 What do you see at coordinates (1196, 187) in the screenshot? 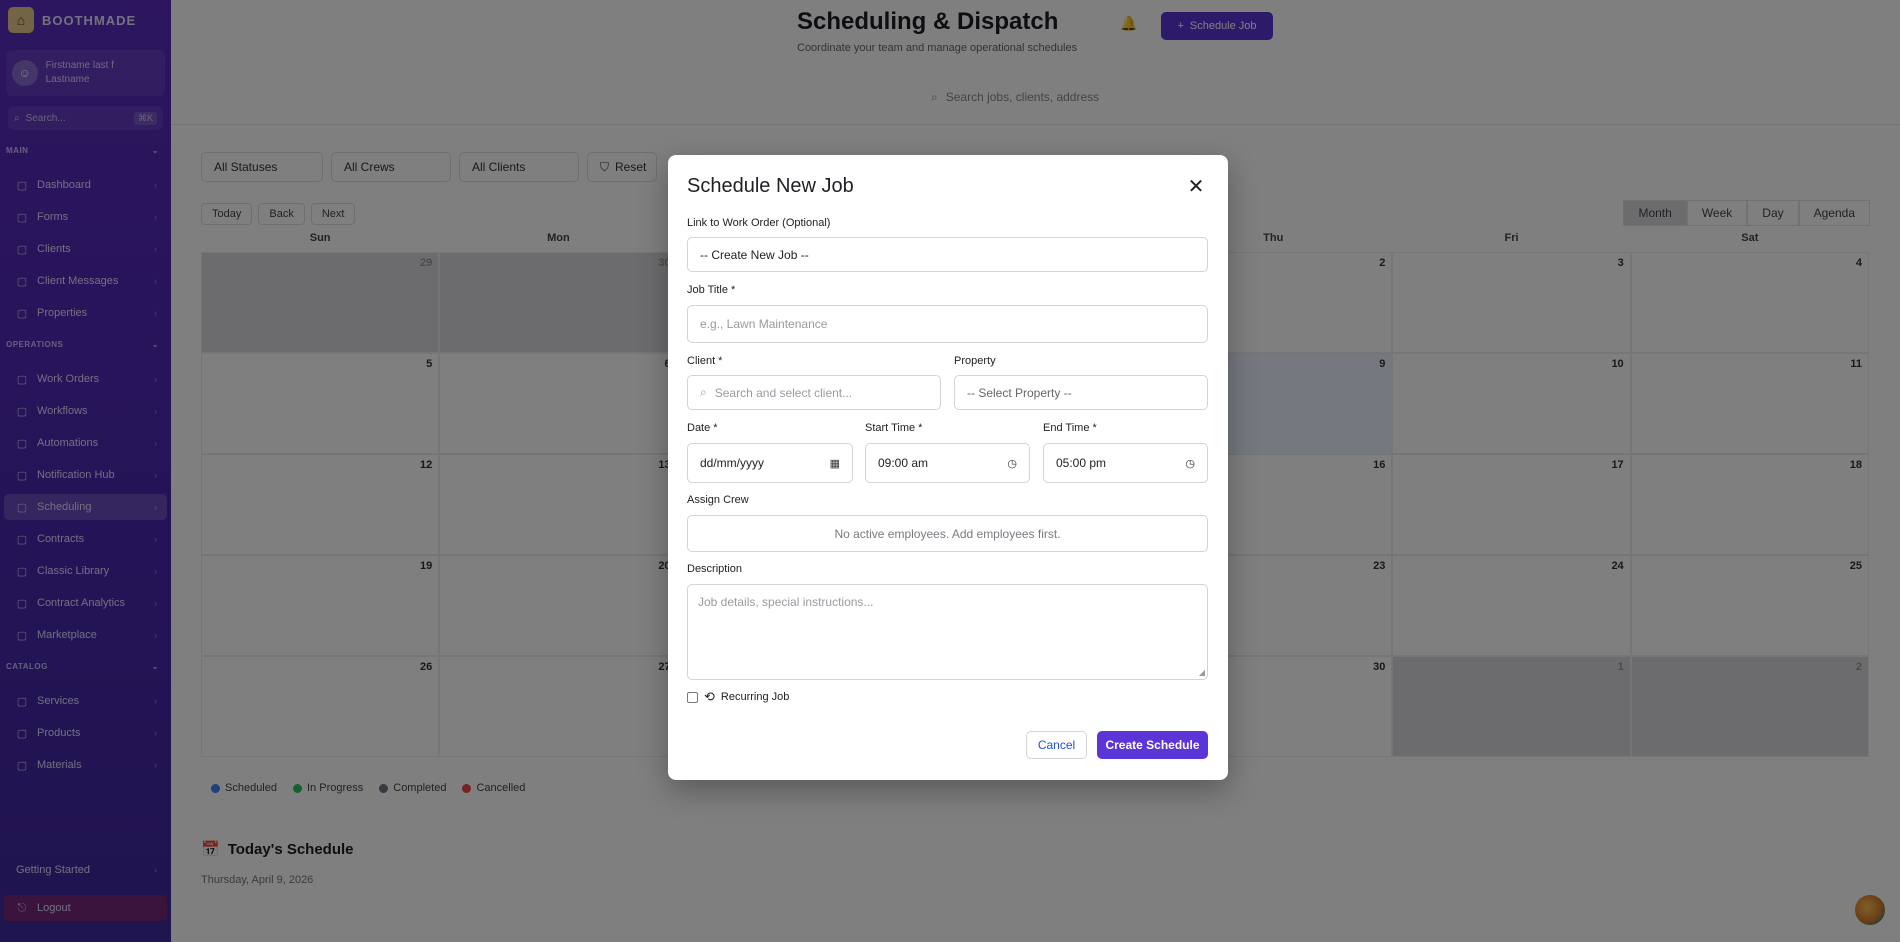
I see `close-icon: ✕` at bounding box center [1196, 187].